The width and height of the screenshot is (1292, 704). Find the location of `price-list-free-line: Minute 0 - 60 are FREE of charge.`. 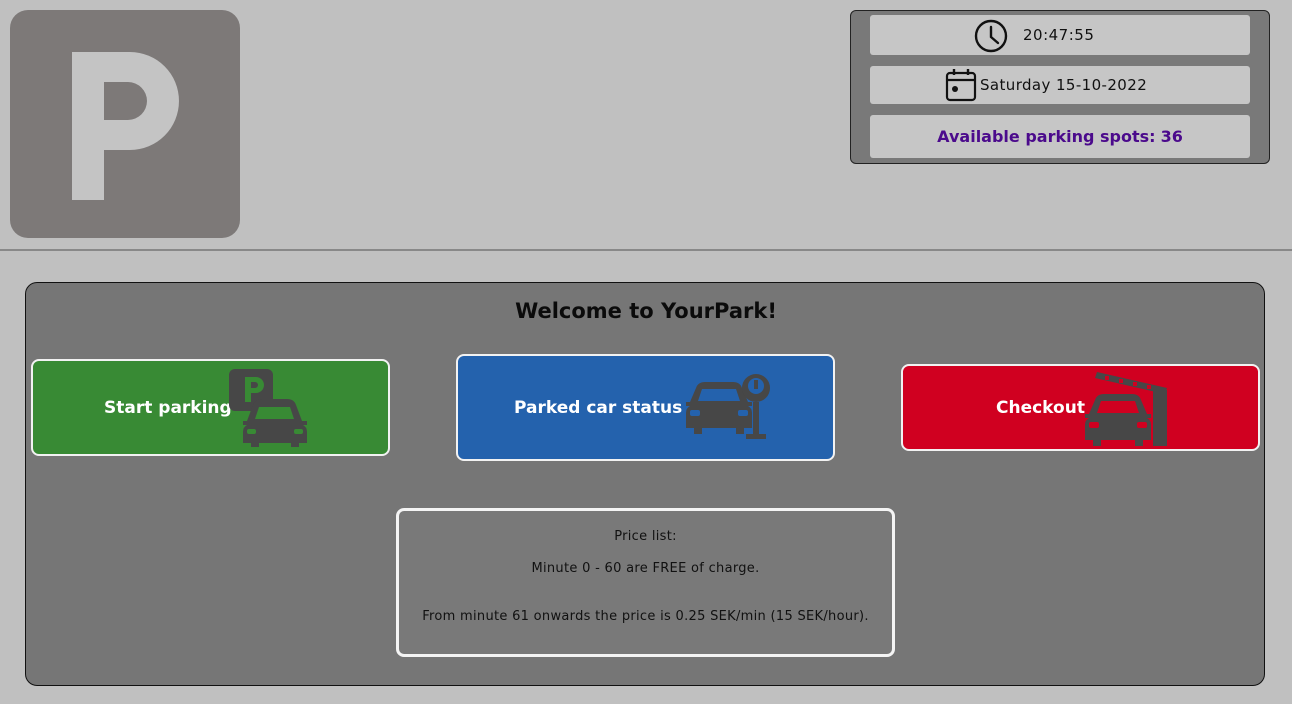

price-list-free-line: Minute 0 - 60 are FREE of charge. is located at coordinates (645, 568).